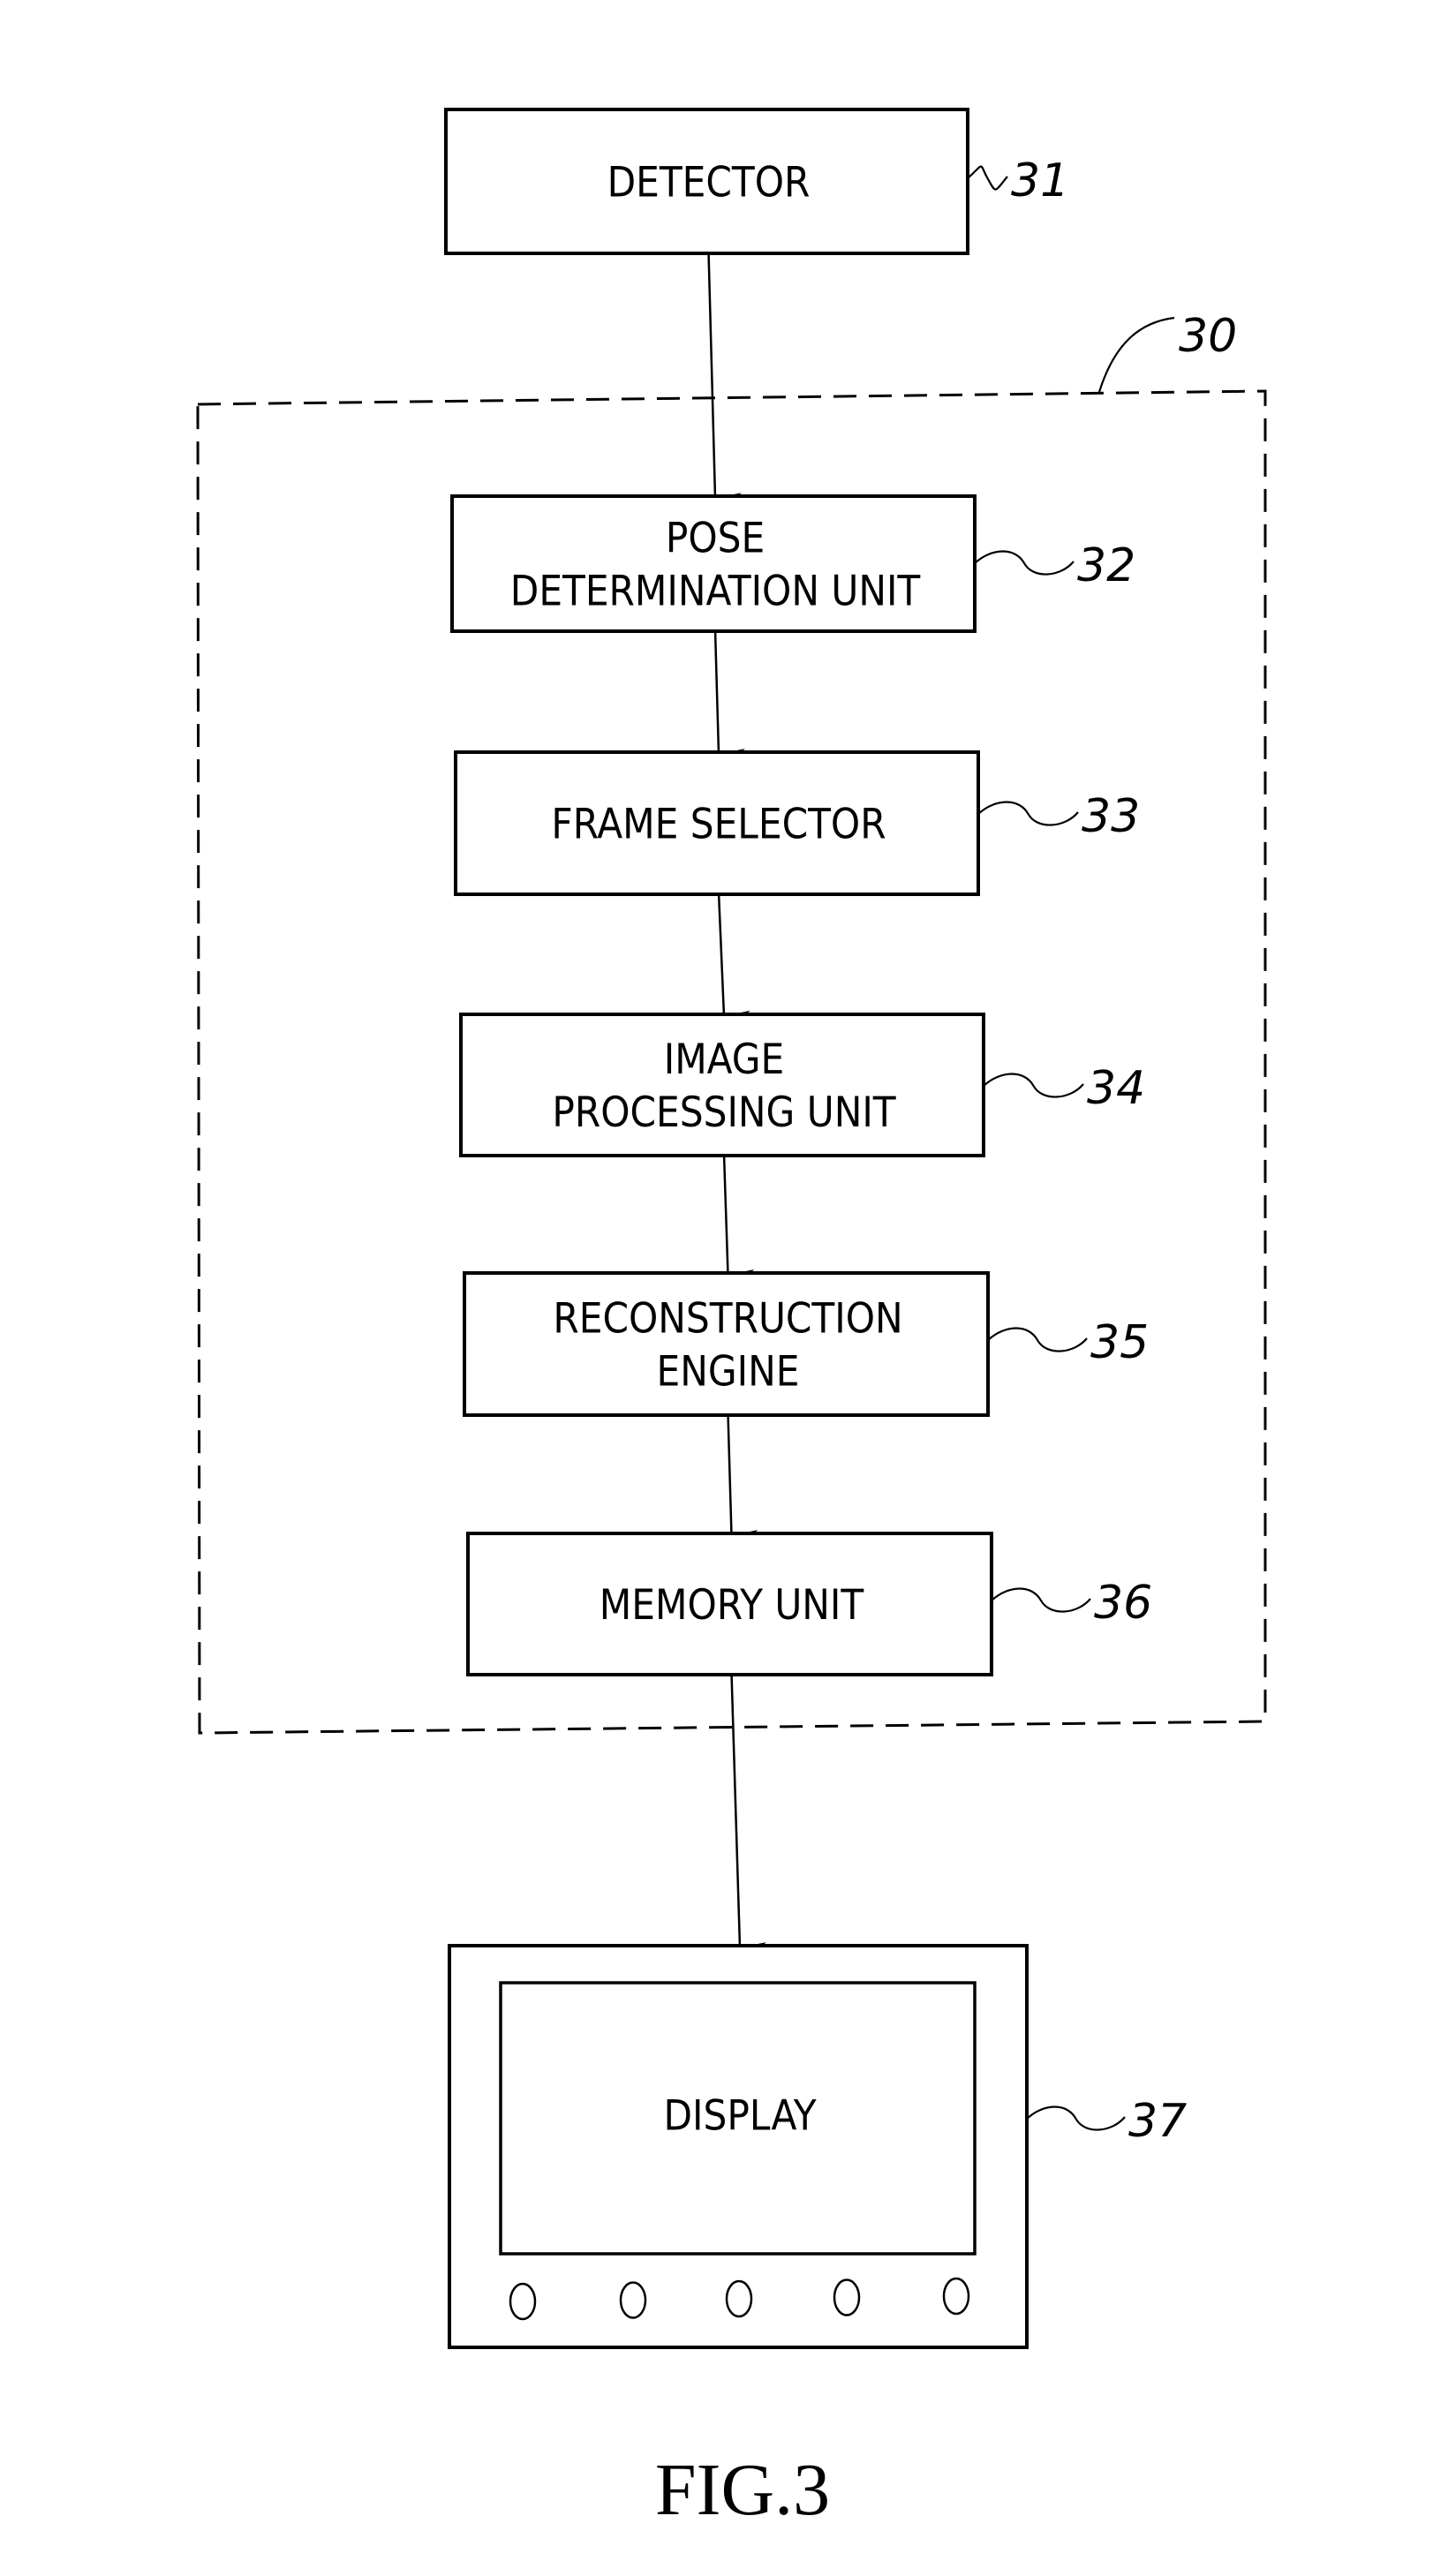 This screenshot has width=1448, height=2576. What do you see at coordinates (732, 1606) in the screenshot?
I see `memory-unit-label-line-1: MEMORY UNIT` at bounding box center [732, 1606].